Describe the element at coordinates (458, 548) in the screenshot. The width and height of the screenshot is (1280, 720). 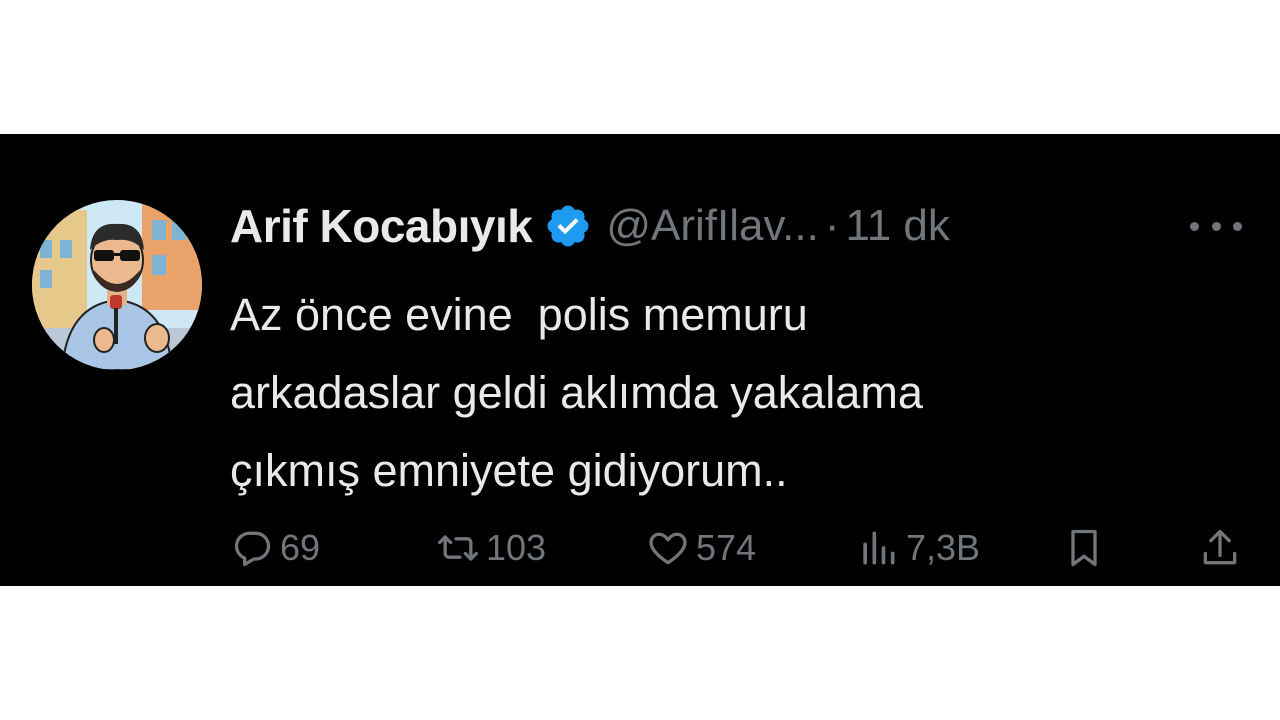
I see `retweet-icon` at that location.